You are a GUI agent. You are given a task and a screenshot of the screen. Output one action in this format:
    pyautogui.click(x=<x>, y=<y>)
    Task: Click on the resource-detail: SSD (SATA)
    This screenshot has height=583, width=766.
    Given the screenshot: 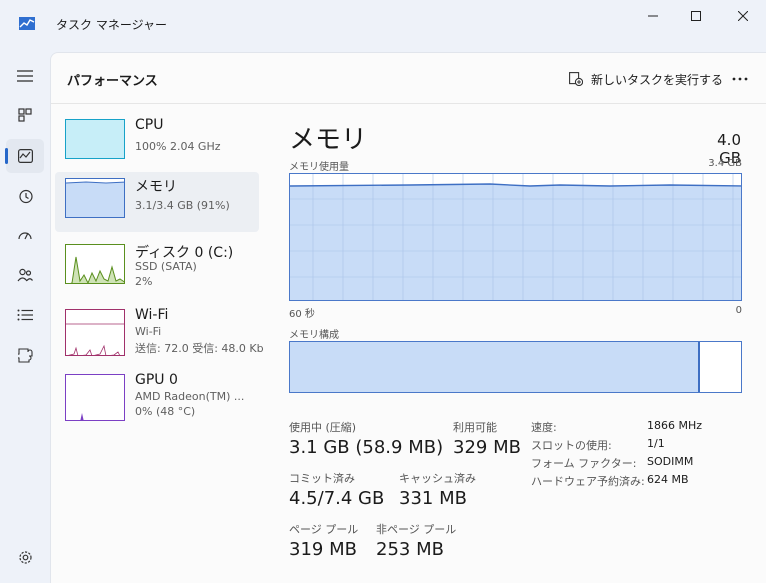 What is the action you would take?
    pyautogui.click(x=166, y=266)
    